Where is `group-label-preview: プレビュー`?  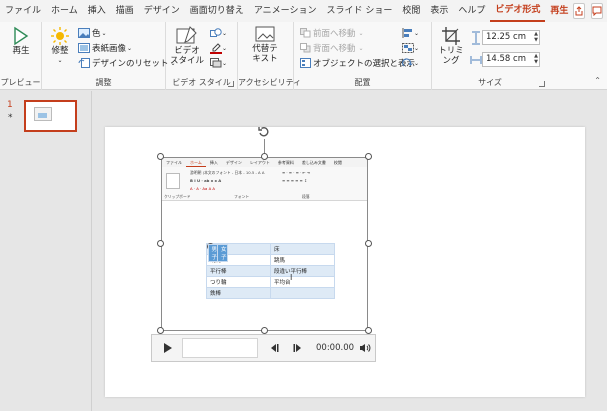 group-label-preview: プレビュー is located at coordinates (20, 82).